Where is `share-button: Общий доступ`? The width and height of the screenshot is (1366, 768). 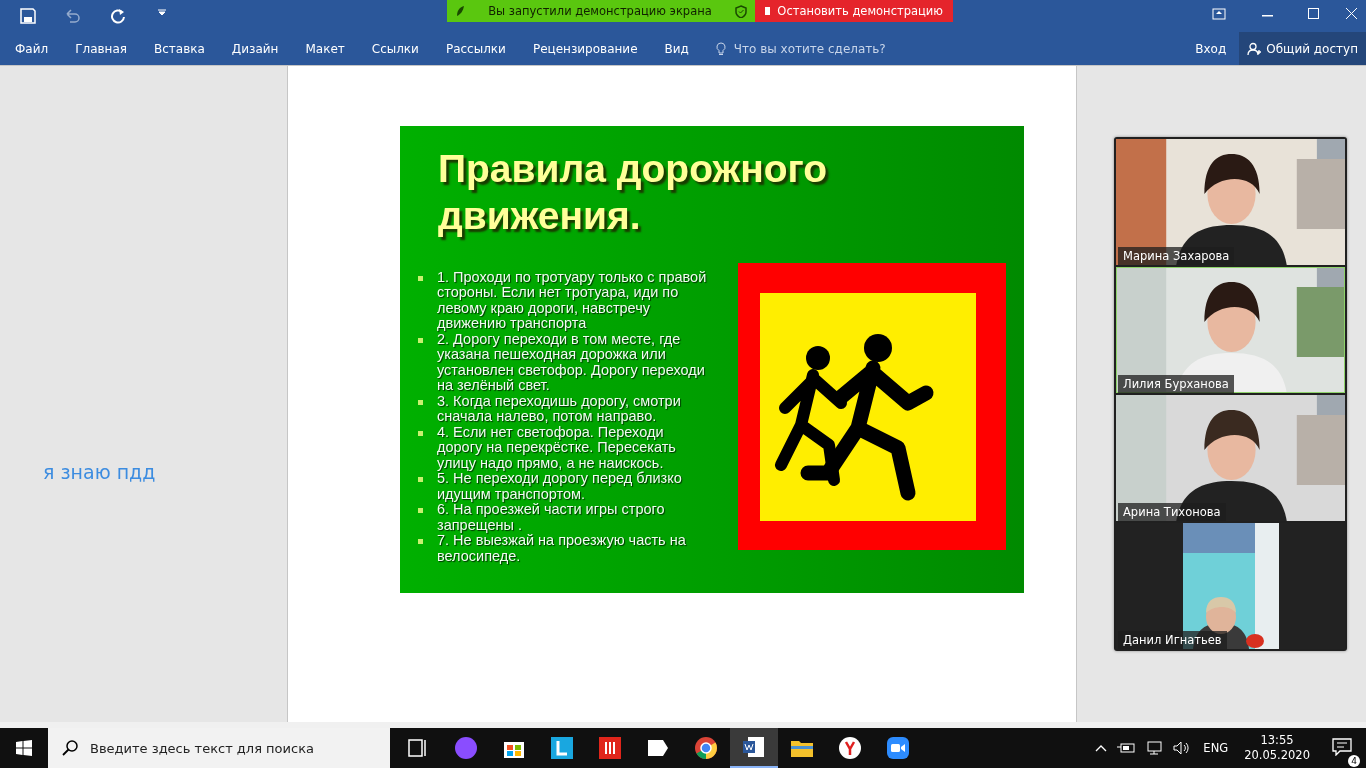
share-button: Общий доступ is located at coordinates (1302, 48).